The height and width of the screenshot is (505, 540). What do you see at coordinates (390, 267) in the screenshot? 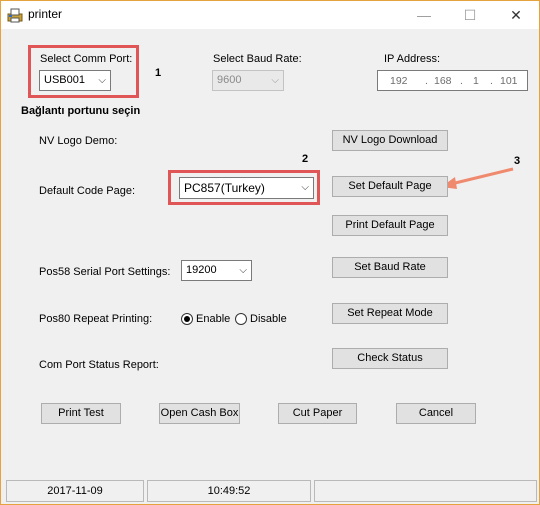
I see `set-baud-rate-button: Set Baud Rate` at bounding box center [390, 267].